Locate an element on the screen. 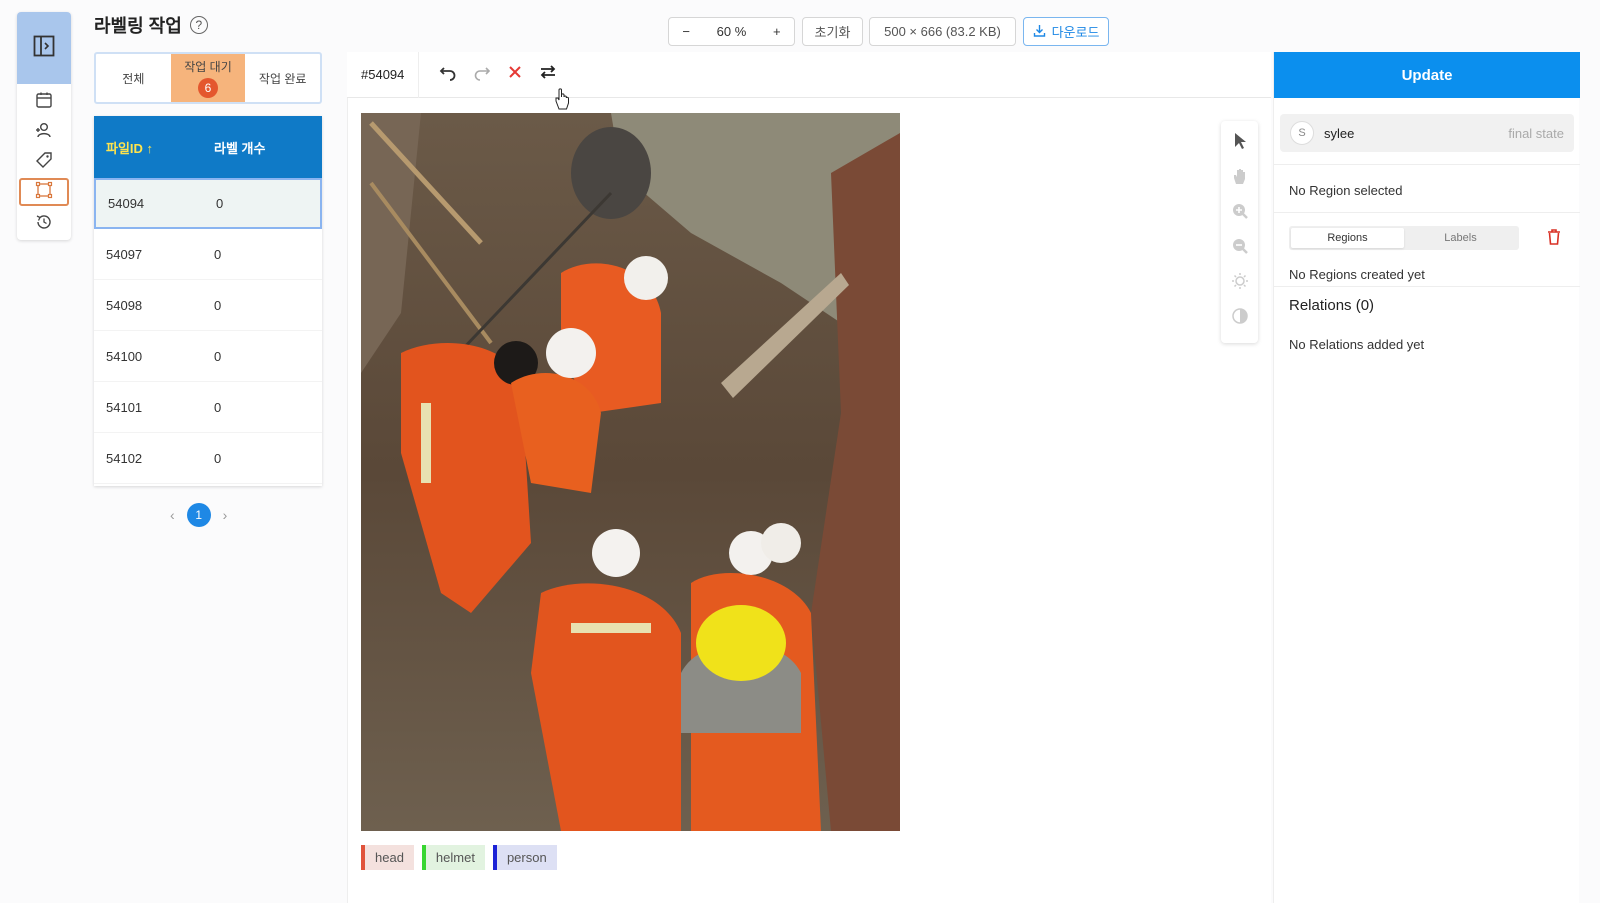  tab-done-label: 작업 완료 is located at coordinates (282, 78).